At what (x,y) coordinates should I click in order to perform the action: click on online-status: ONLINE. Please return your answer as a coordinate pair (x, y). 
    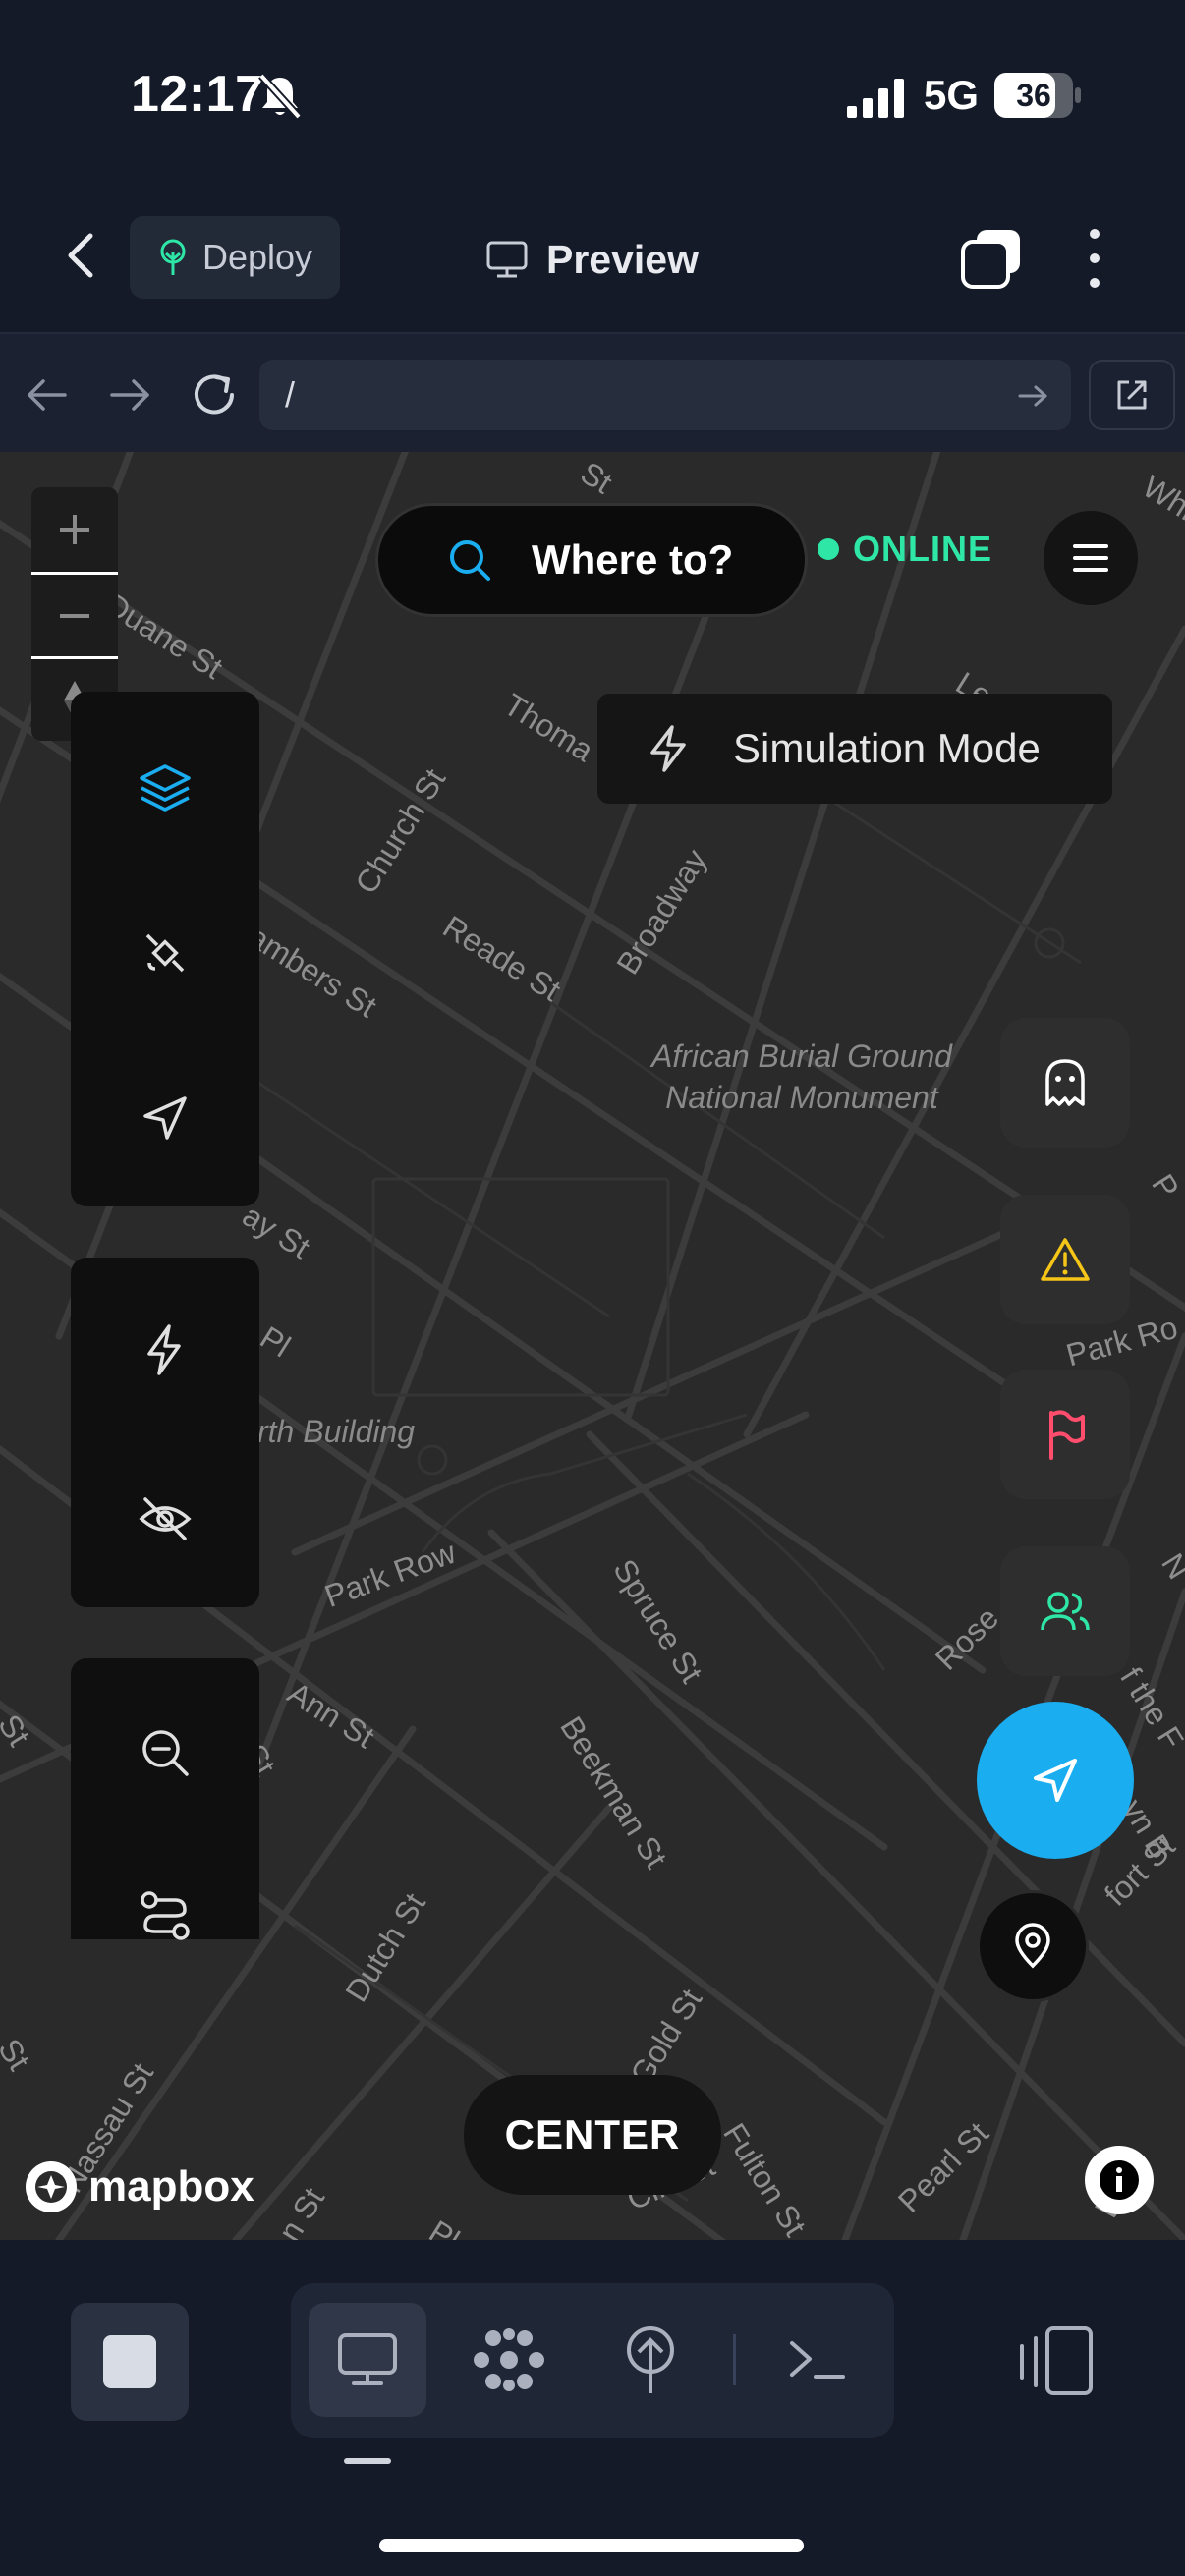
    Looking at the image, I should click on (905, 549).